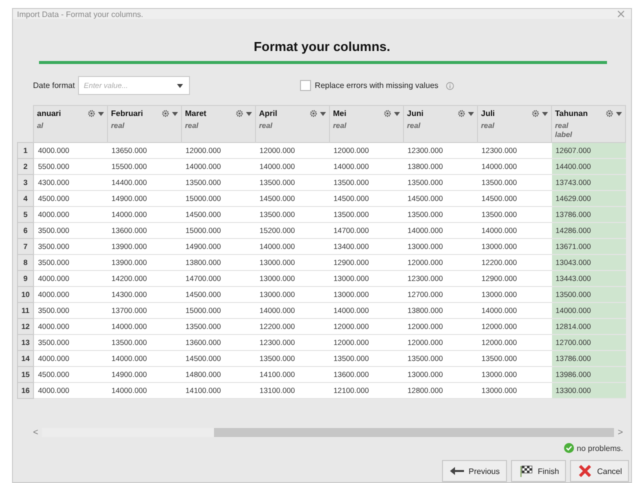 This screenshot has width=640, height=483. Describe the element at coordinates (599, 448) in the screenshot. I see `status-text: no problems.` at that location.